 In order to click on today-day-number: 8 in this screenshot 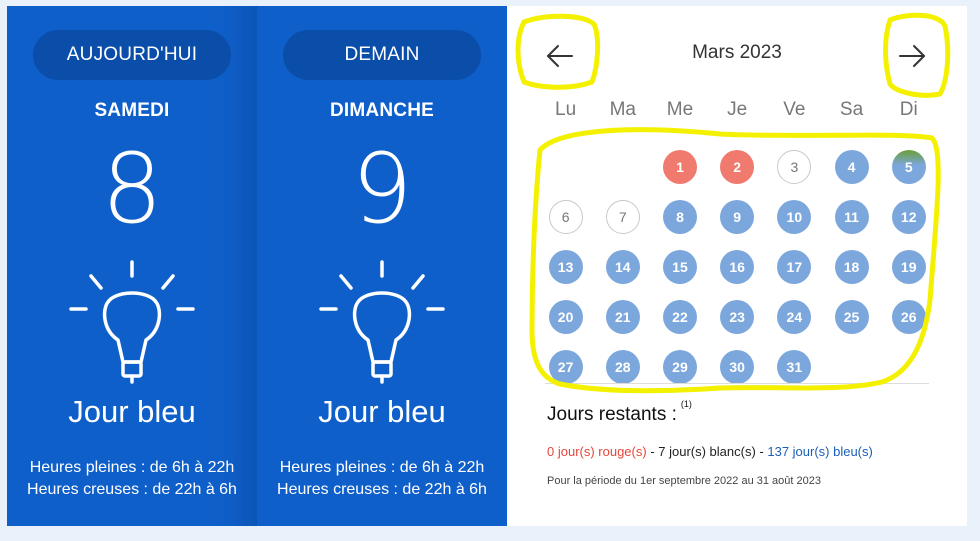, I will do `click(132, 189)`.